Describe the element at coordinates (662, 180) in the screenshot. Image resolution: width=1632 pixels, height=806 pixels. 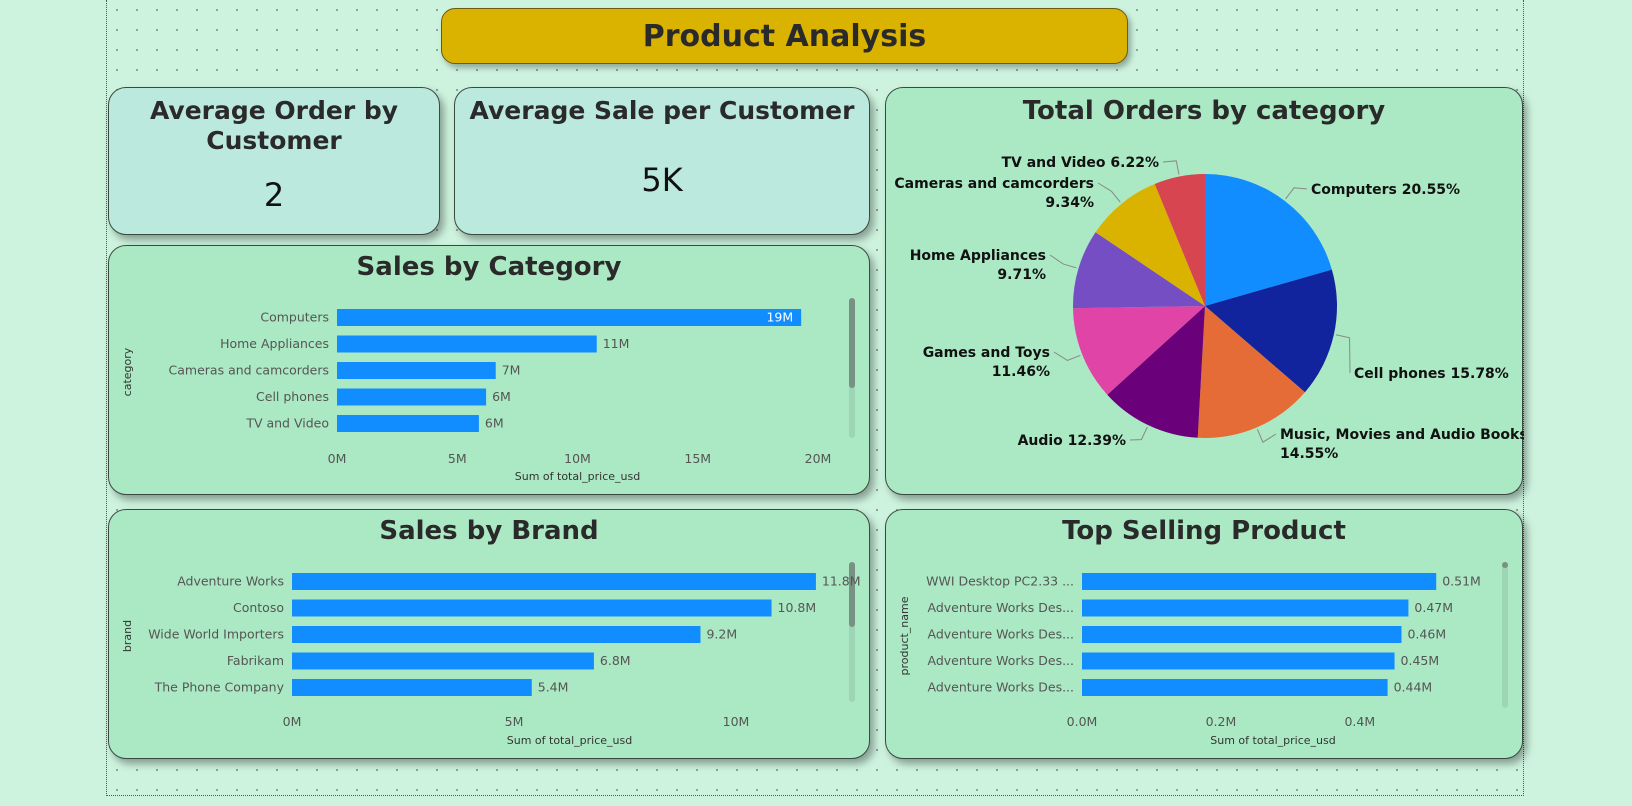
I see `kpi-value: 5K` at that location.